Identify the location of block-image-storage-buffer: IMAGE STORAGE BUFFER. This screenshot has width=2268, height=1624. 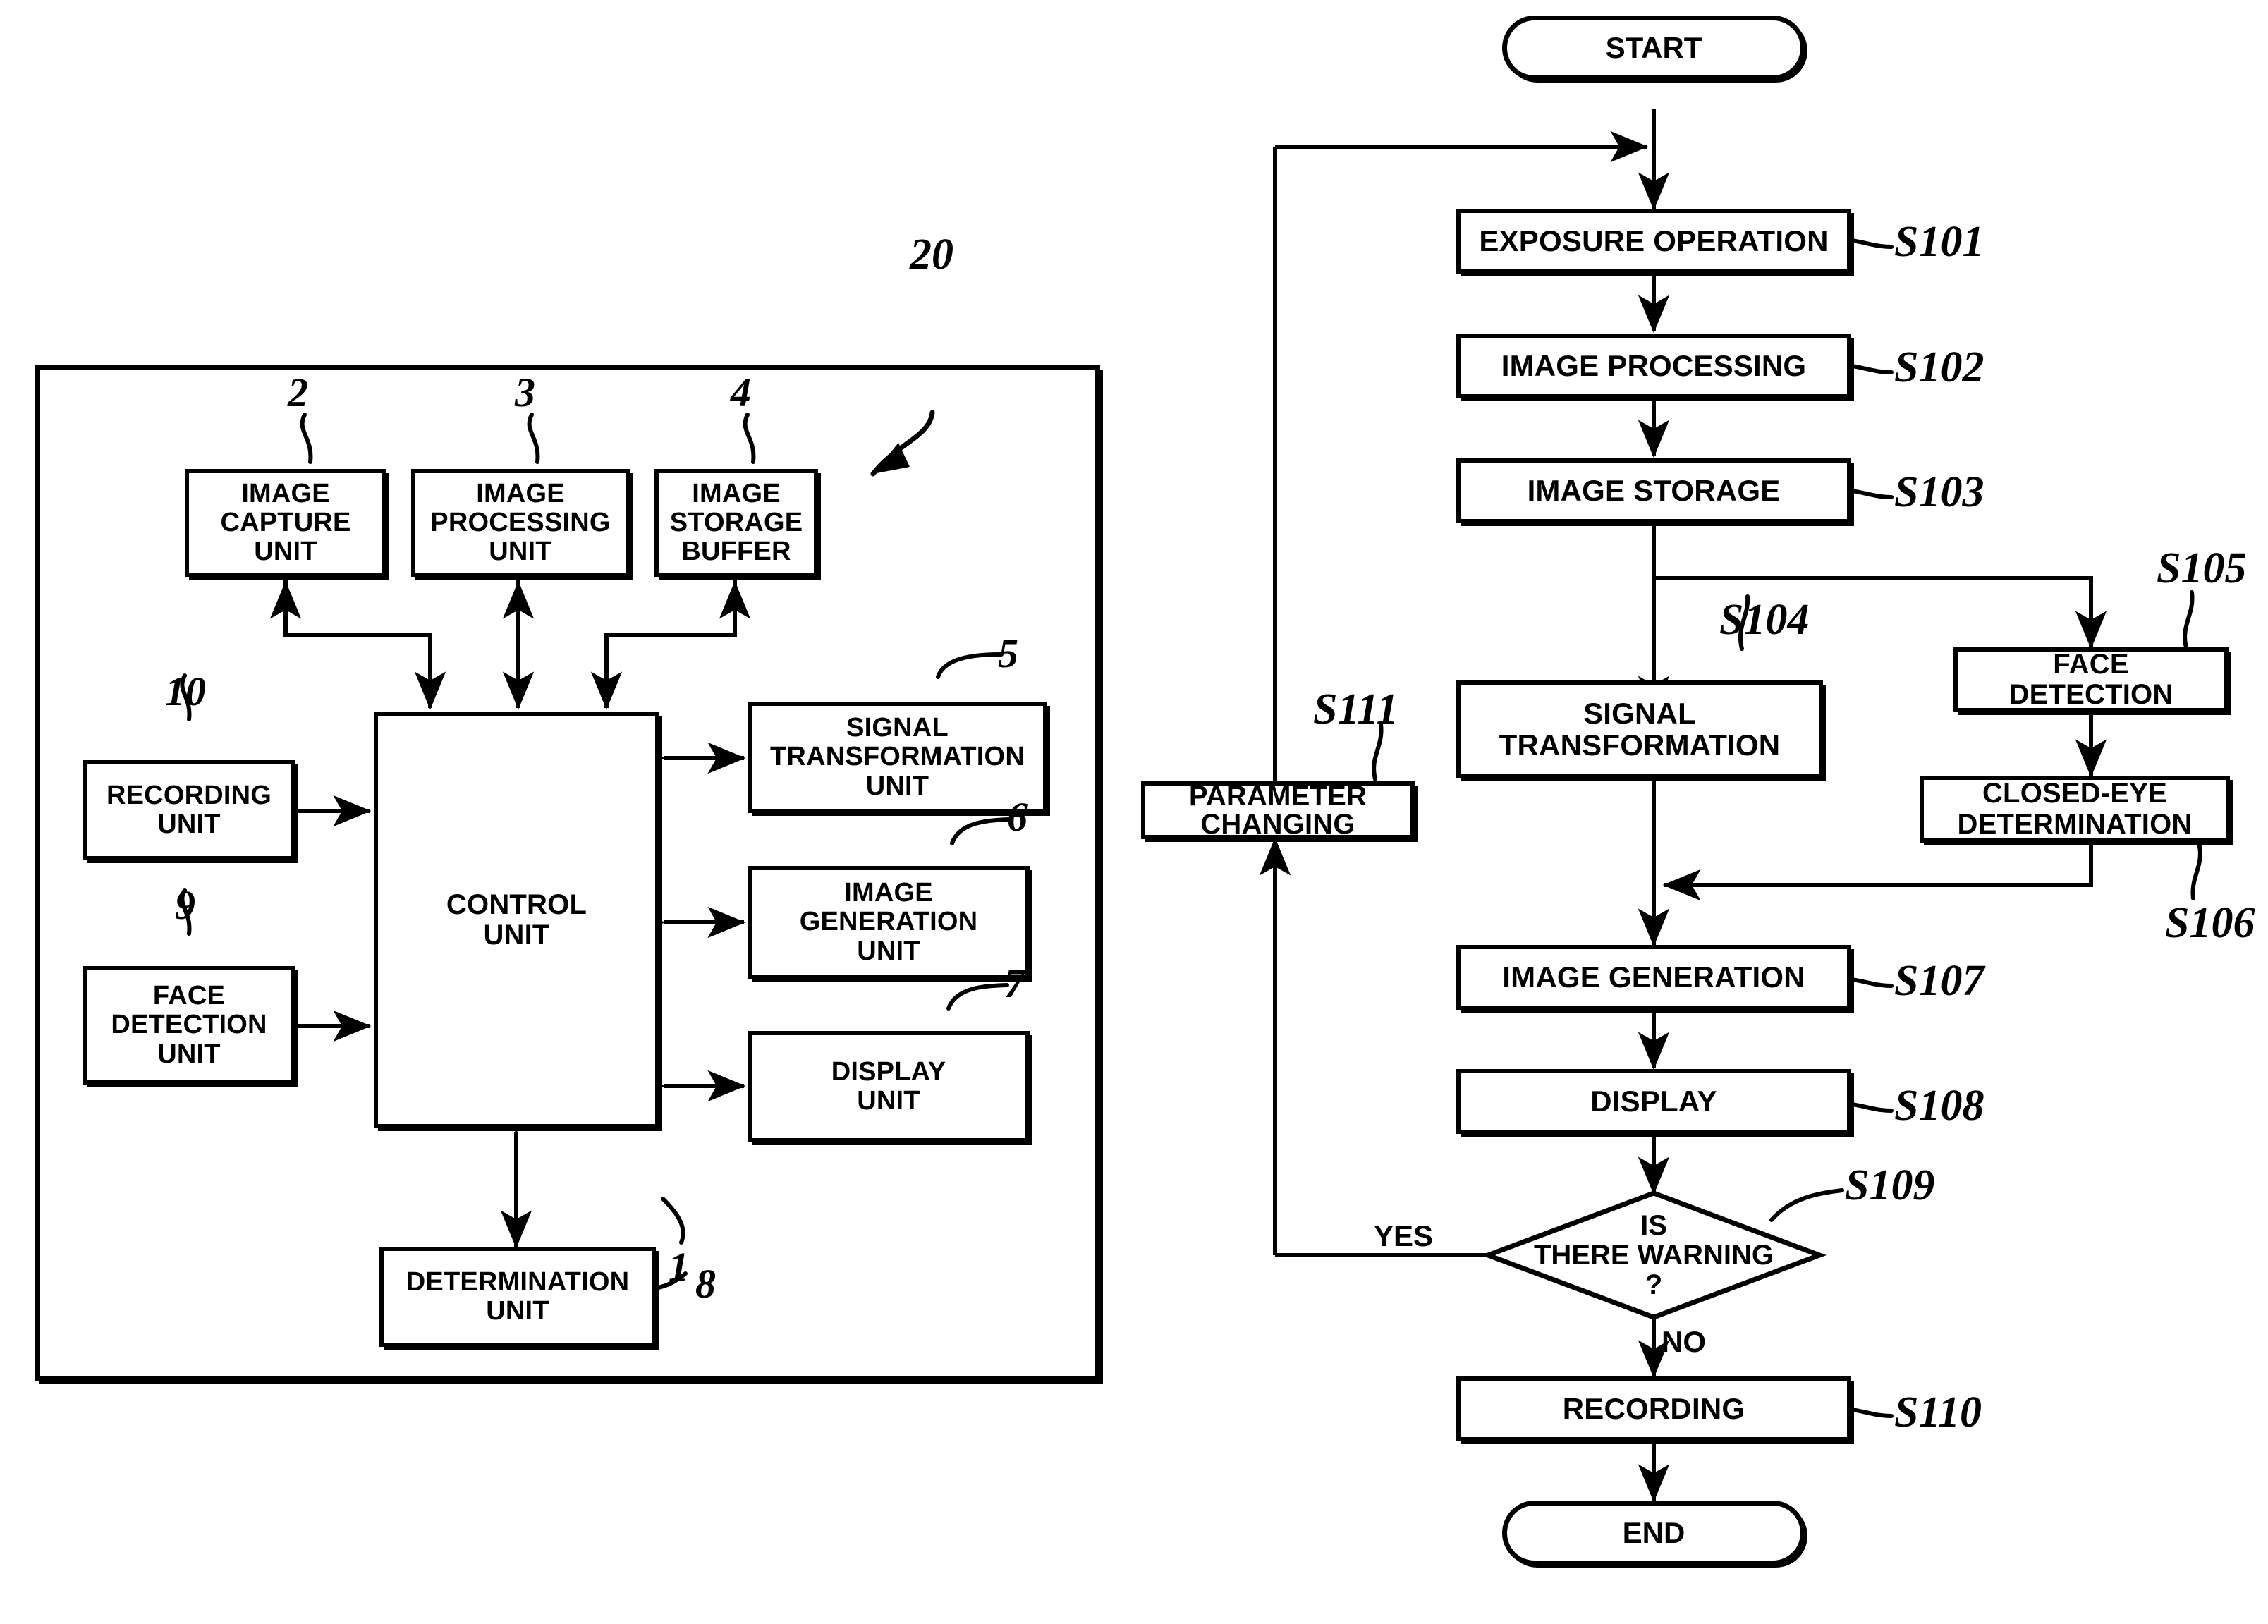
(736, 523).